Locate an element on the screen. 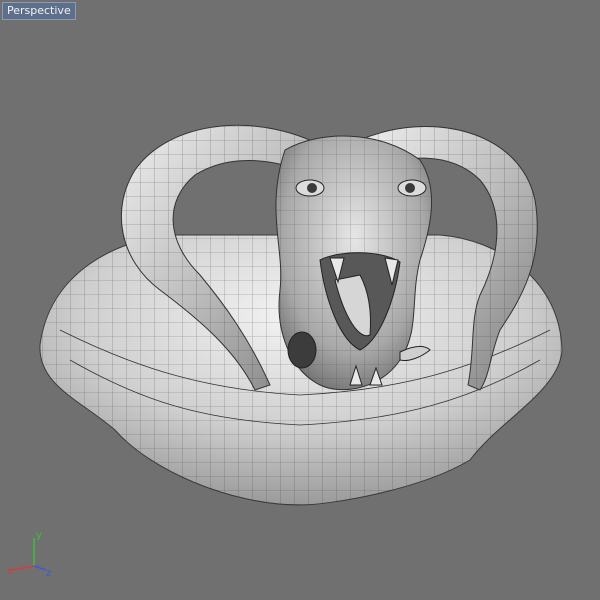 The width and height of the screenshot is (600, 600). demon-face is located at coordinates (353, 263).